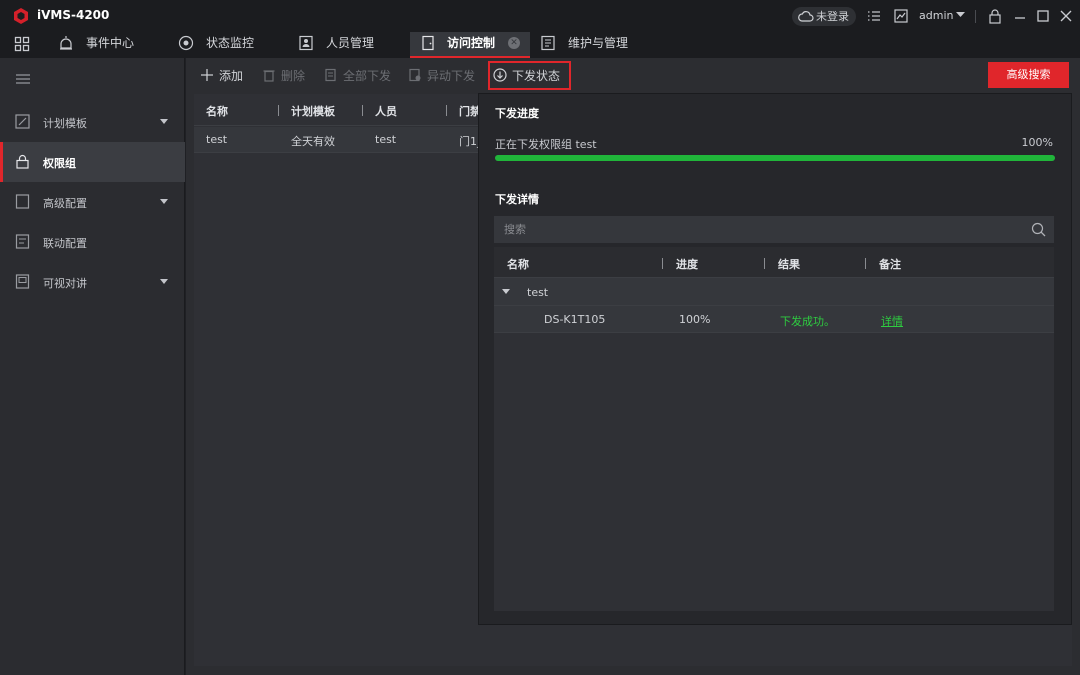 This screenshot has height=675, width=1080. What do you see at coordinates (22, 201) in the screenshot?
I see `advanced-config-icon` at bounding box center [22, 201].